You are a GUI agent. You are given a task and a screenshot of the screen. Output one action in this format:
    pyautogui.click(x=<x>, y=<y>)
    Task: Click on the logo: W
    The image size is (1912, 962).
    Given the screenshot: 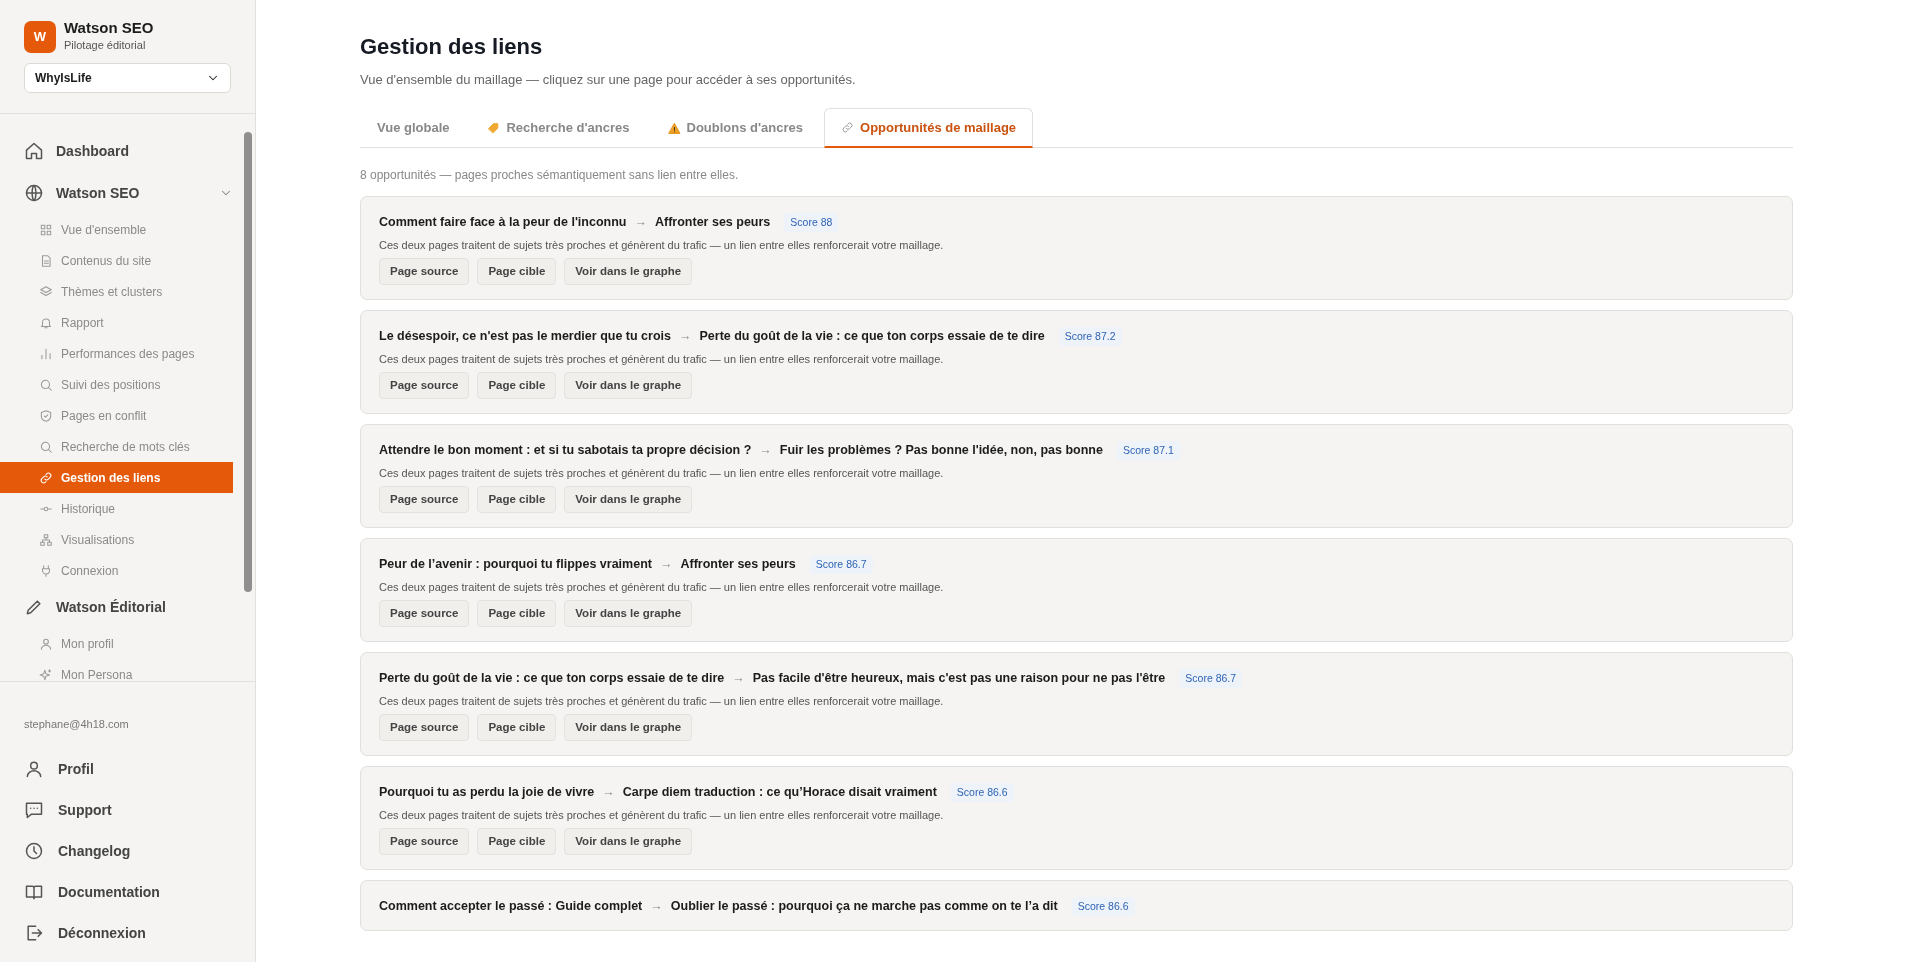 What is the action you would take?
    pyautogui.click(x=40, y=36)
    